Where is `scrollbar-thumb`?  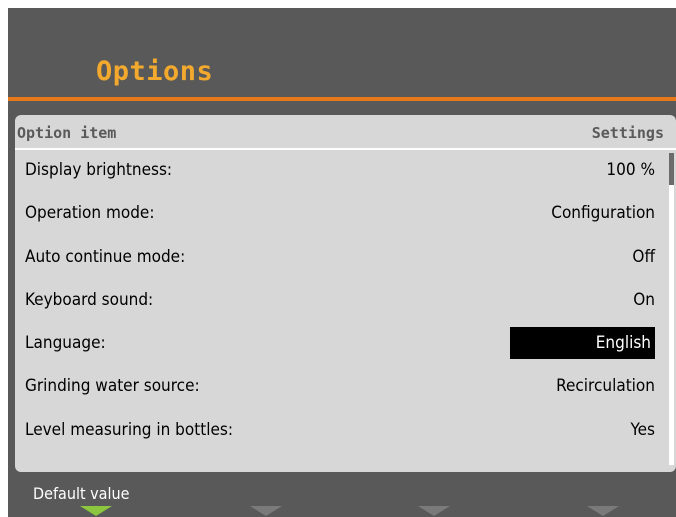
scrollbar-thumb is located at coordinates (671, 169).